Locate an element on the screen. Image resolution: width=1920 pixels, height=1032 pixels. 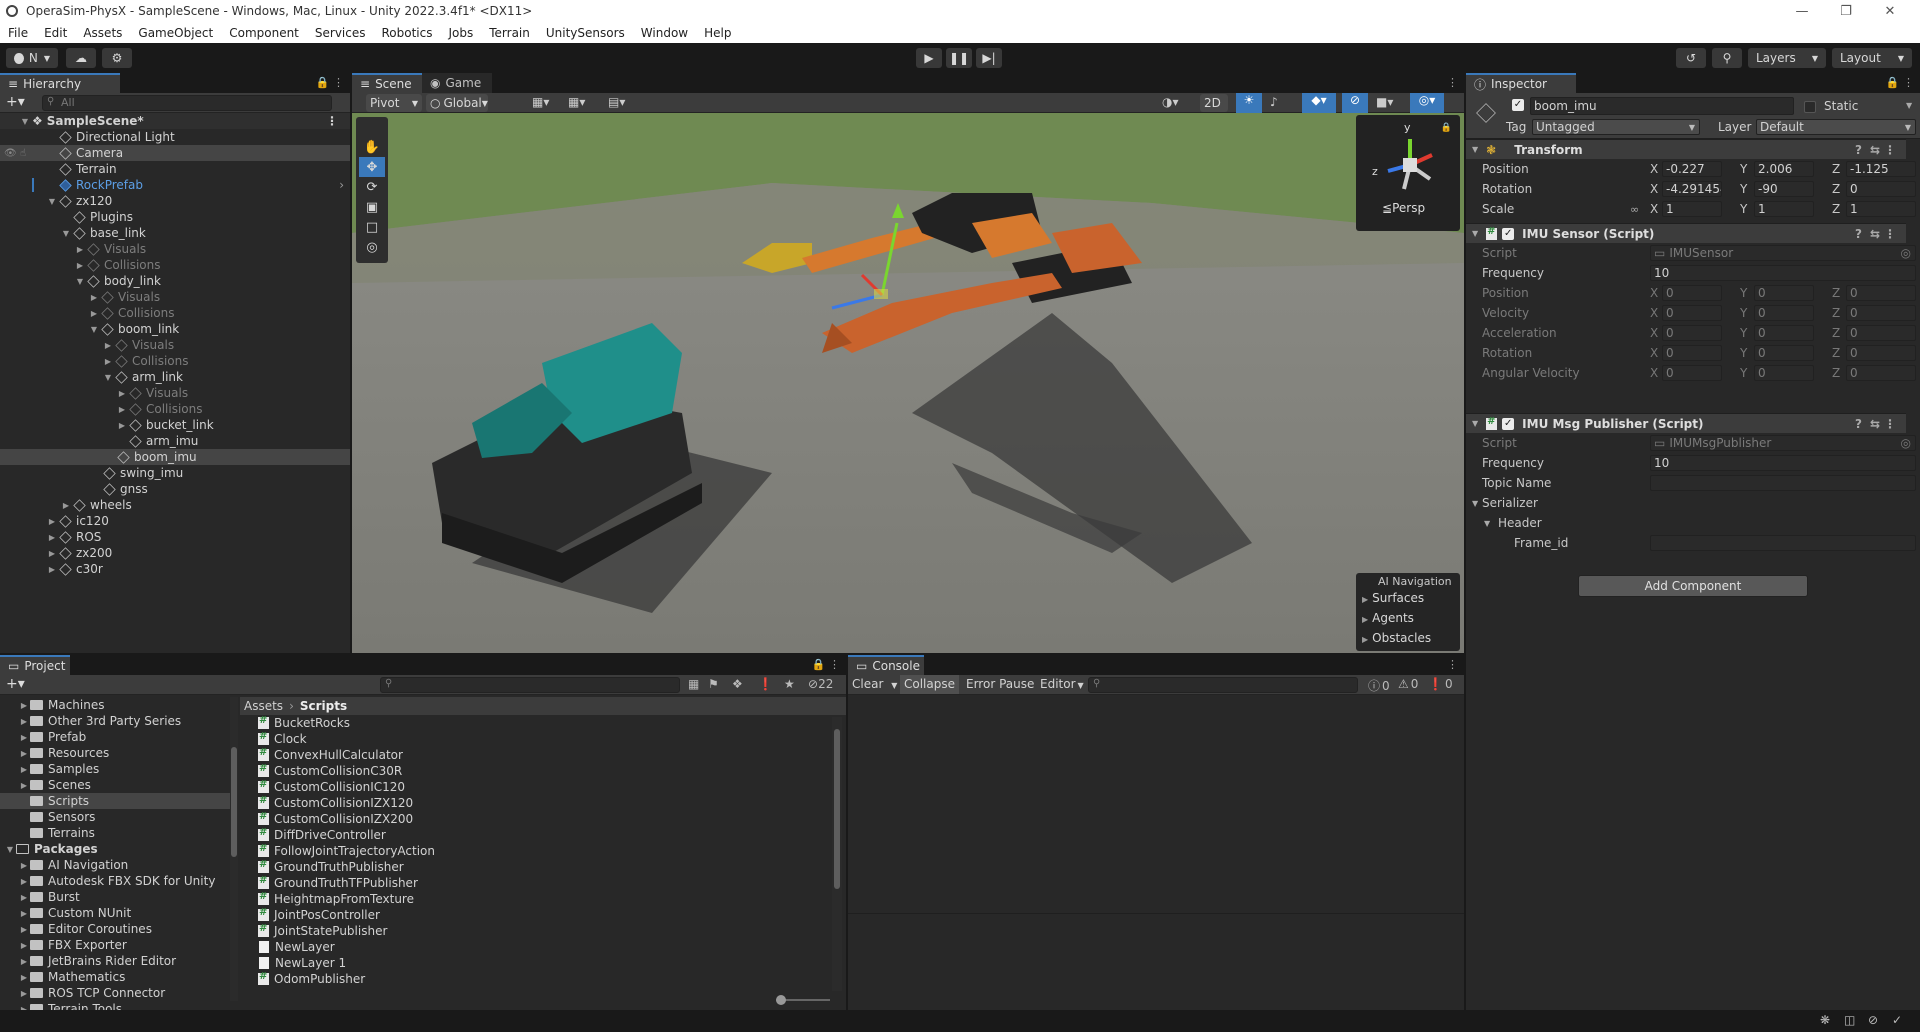
imu-publisher-header: ▼ ✓ IMU Msg Publisher (Script) ? ⇆ ⋮ is located at coordinates (1686, 423).